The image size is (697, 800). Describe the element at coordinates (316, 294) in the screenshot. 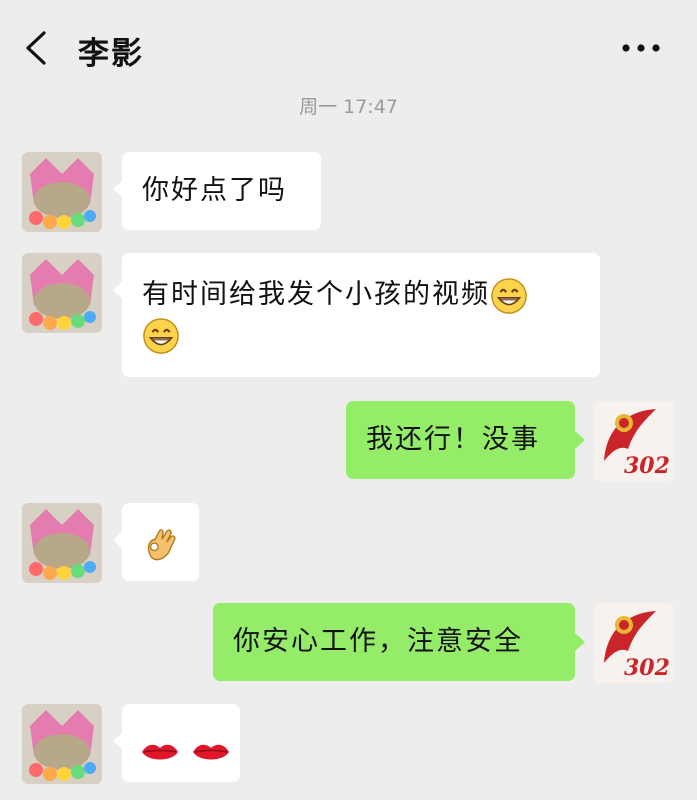

I see `message-text: 有时间给我发个小孩的视频` at that location.